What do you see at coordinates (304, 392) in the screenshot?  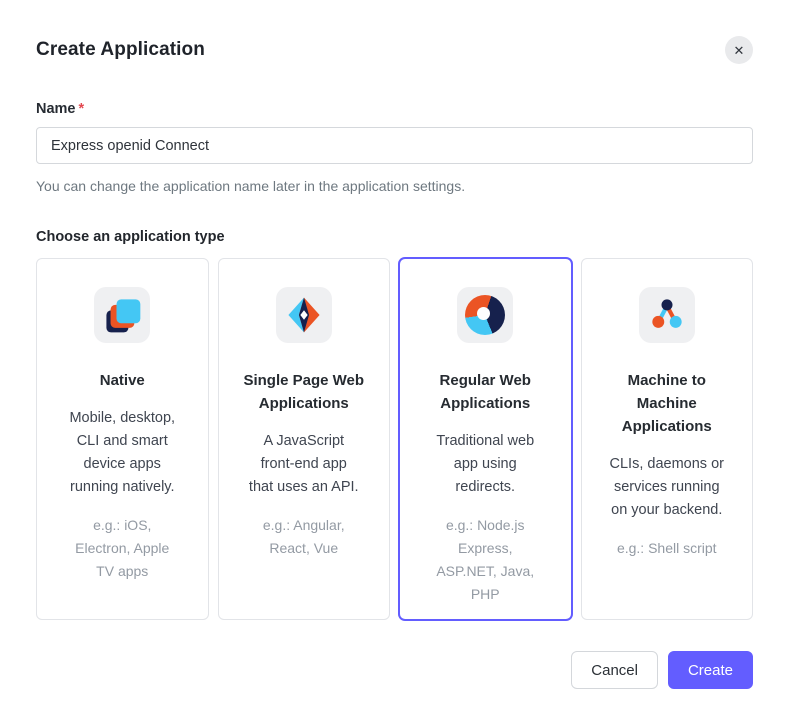 I see `card-title: Single Page Web Applications` at bounding box center [304, 392].